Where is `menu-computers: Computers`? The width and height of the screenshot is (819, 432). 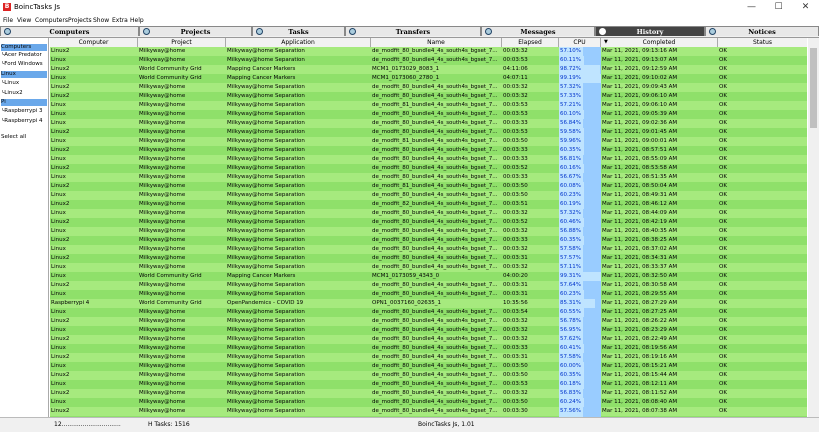
menu-computers: Computers is located at coordinates (51, 20).